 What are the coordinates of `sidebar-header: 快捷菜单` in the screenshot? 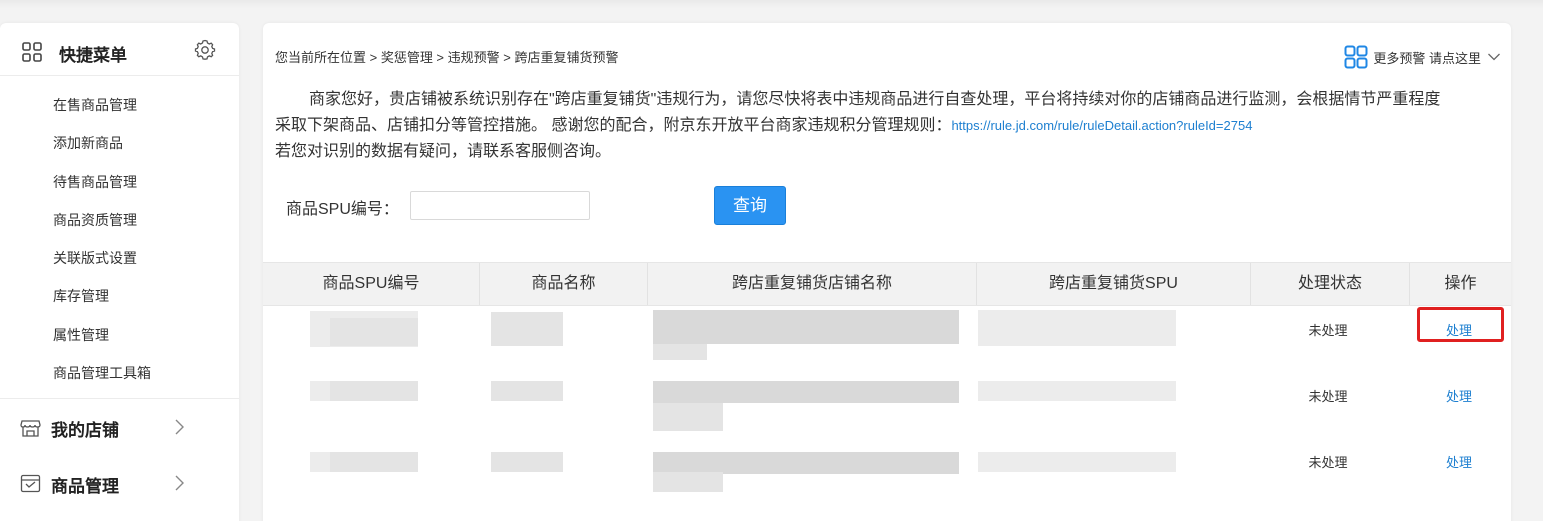 It's located at (119, 49).